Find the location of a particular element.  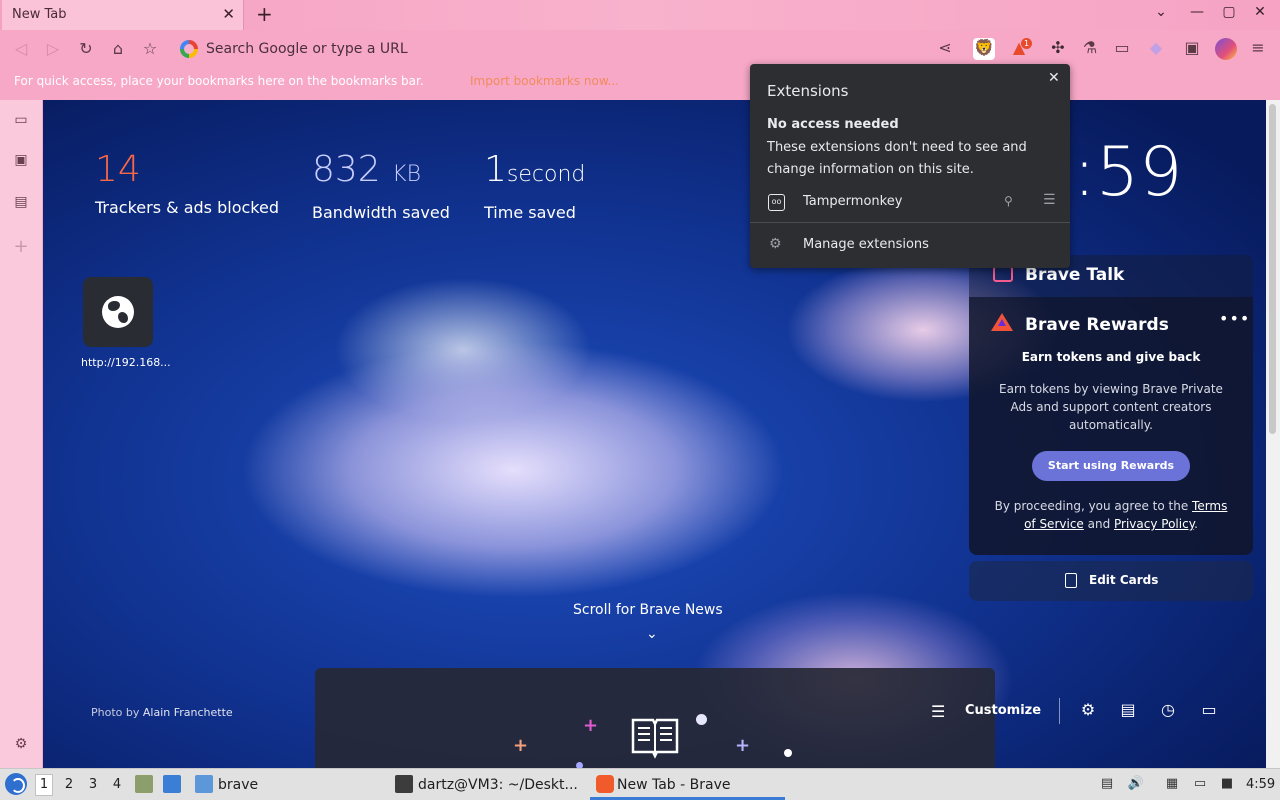

scroll-for-news: Scroll for Brave News is located at coordinates (648, 610).